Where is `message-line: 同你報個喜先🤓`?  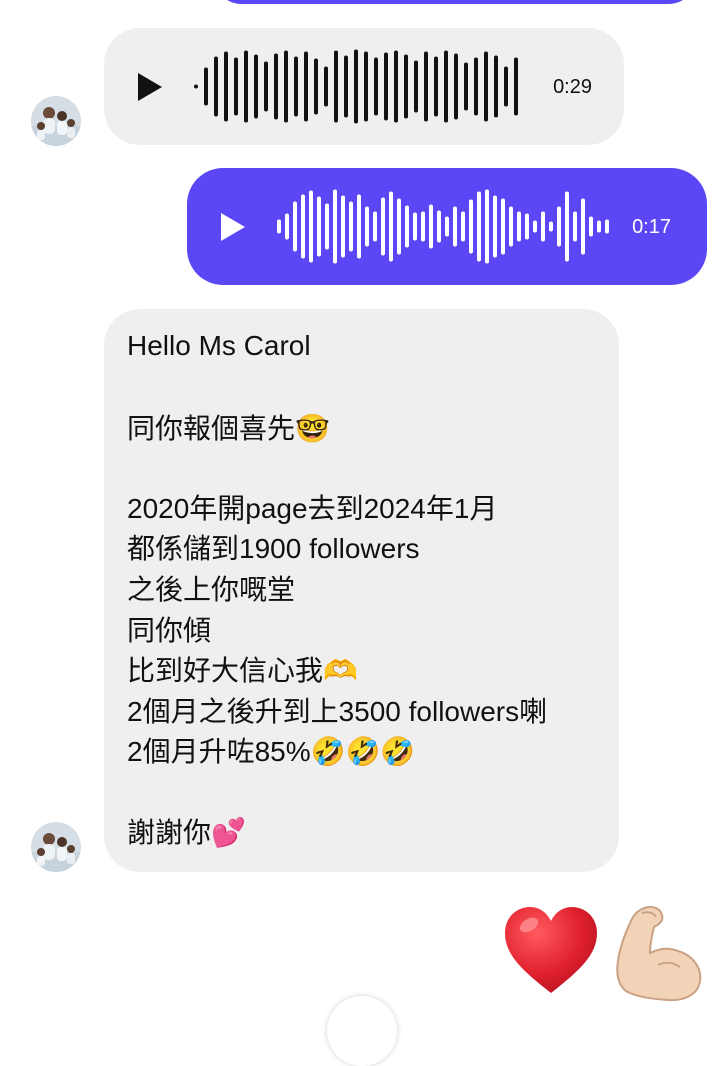 message-line: 同你報個喜先🤓 is located at coordinates (228, 428).